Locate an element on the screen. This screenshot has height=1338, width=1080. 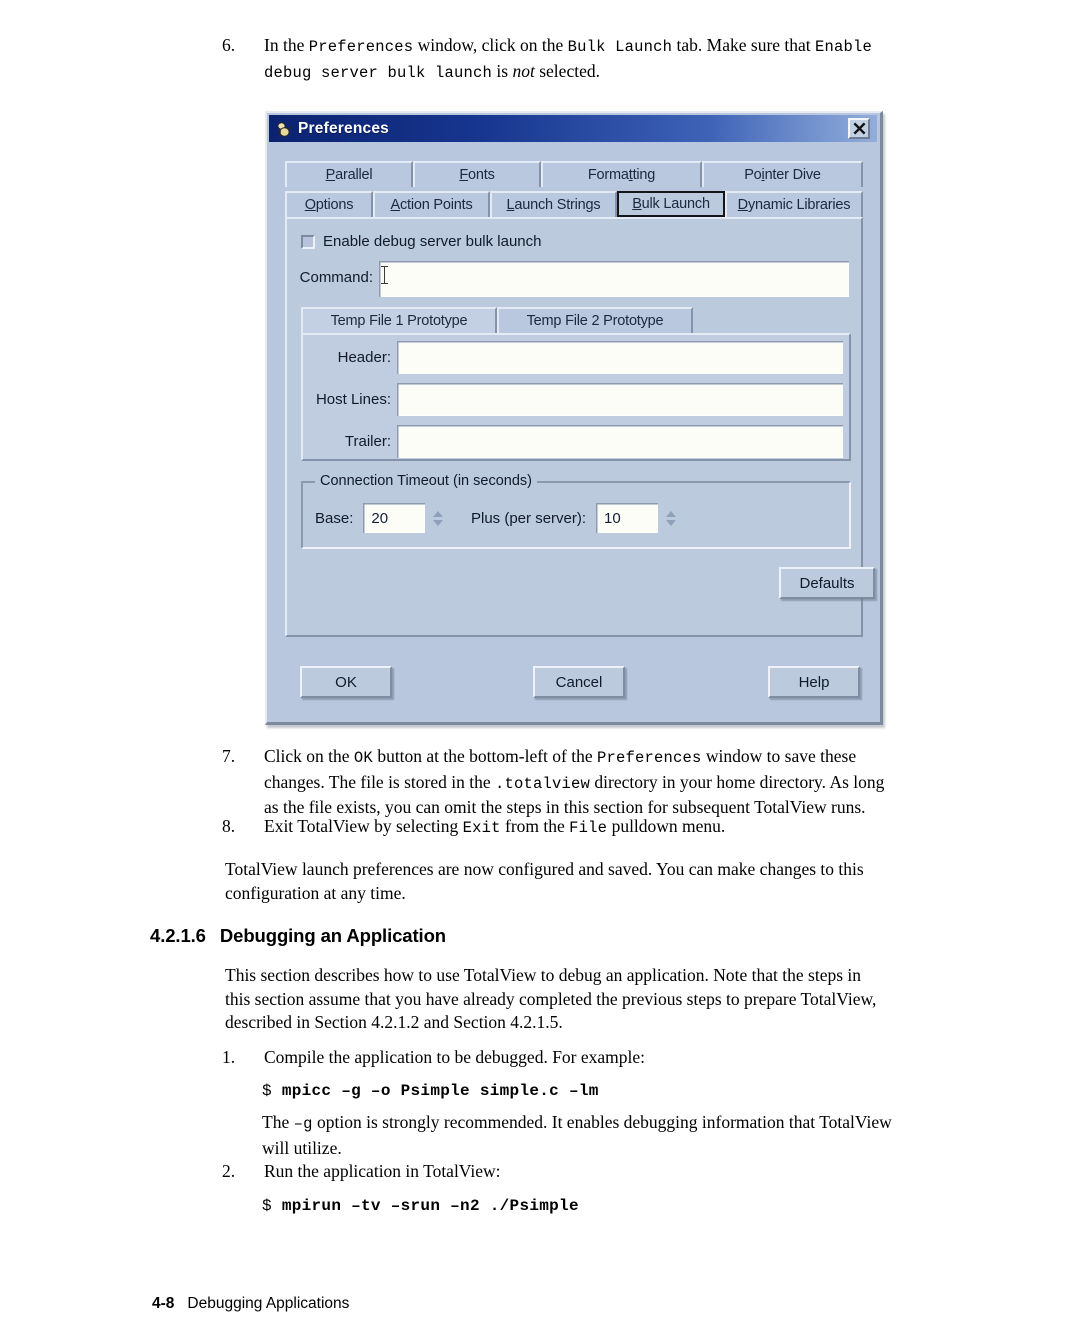
step7-number: 7. is located at coordinates (229, 756).